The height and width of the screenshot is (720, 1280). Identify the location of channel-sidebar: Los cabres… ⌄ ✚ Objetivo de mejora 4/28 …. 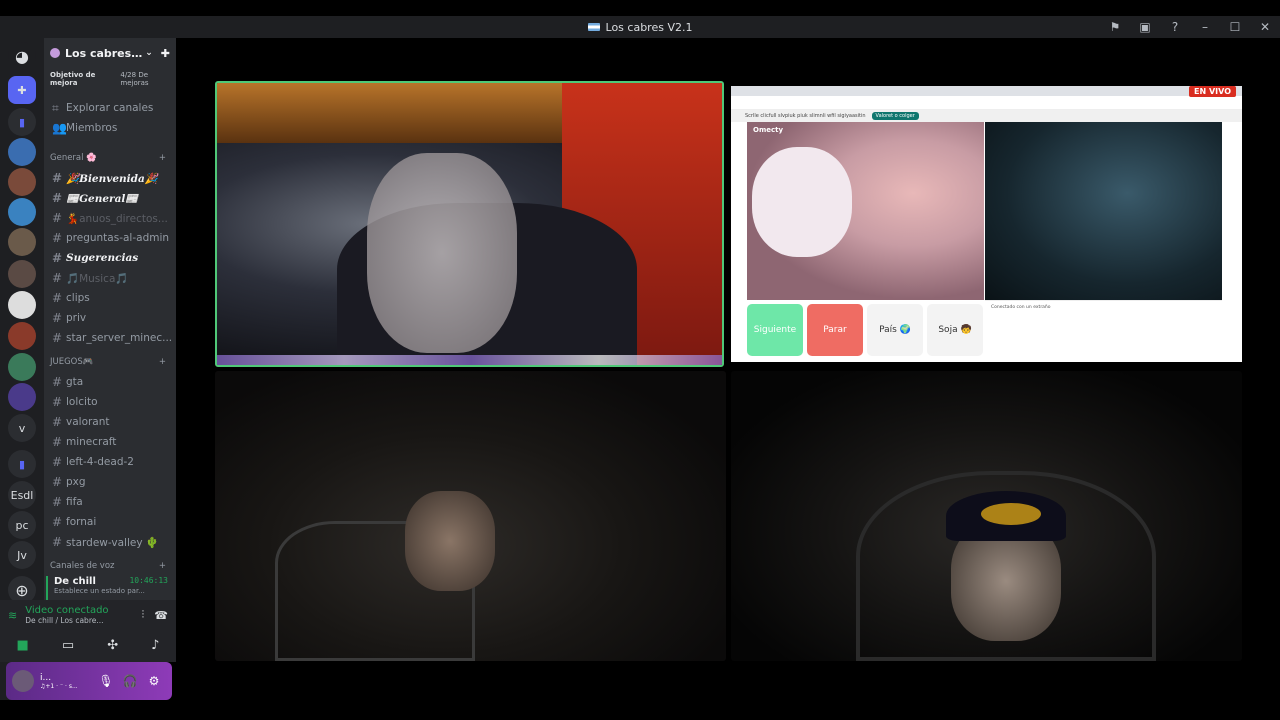
(110, 350).